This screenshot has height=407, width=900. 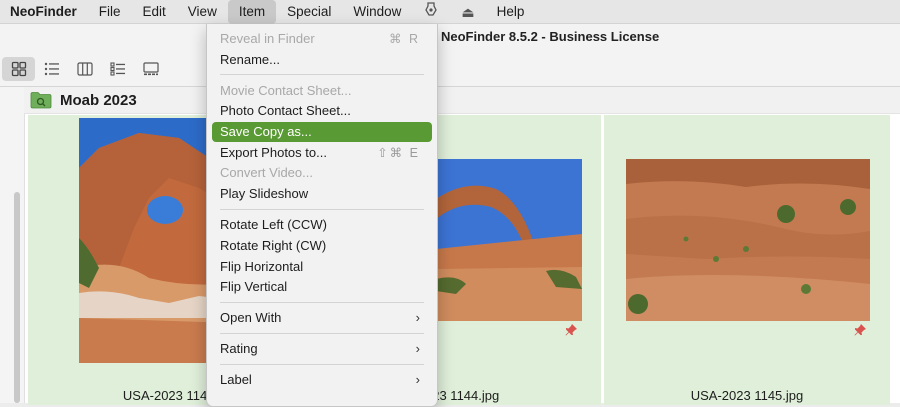 What do you see at coordinates (462, 100) in the screenshot?
I see `folder-header: Moab 2023` at bounding box center [462, 100].